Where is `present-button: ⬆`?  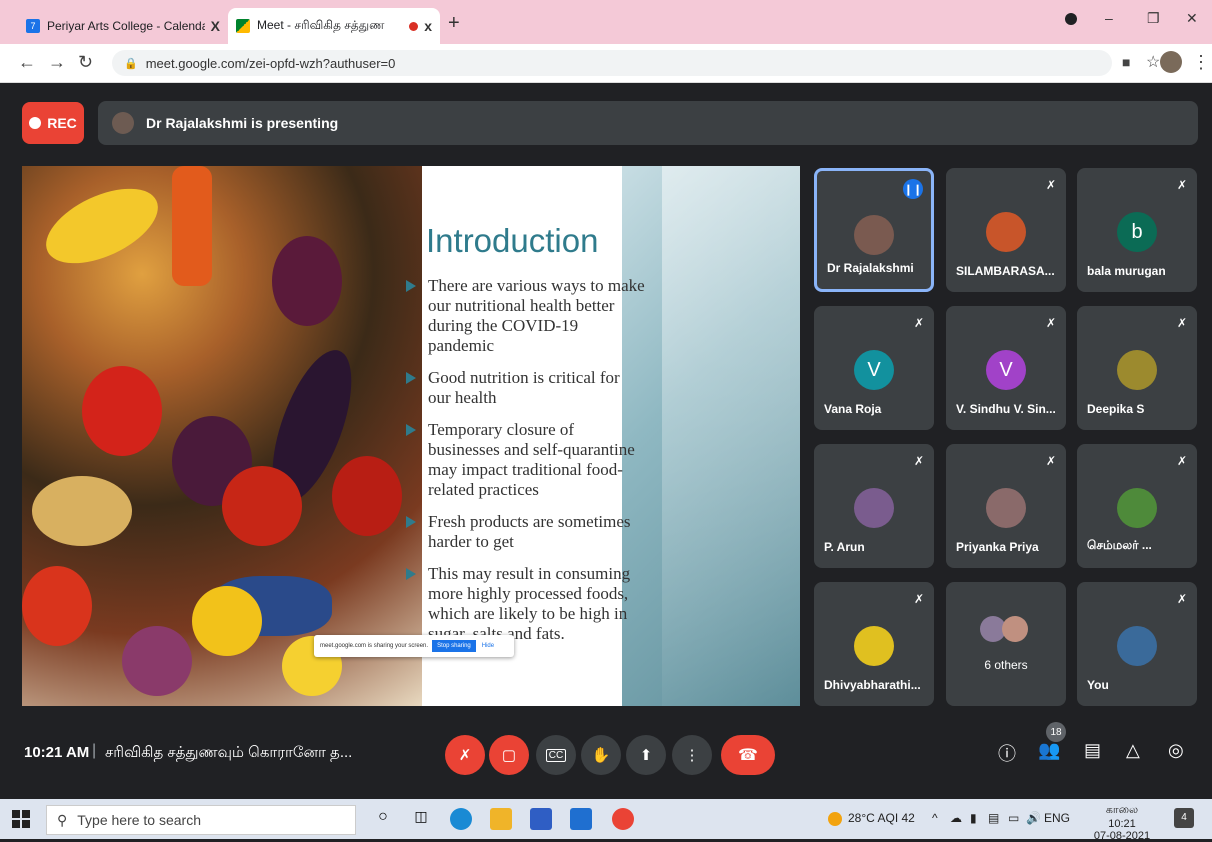
present-button: ⬆ is located at coordinates (646, 755).